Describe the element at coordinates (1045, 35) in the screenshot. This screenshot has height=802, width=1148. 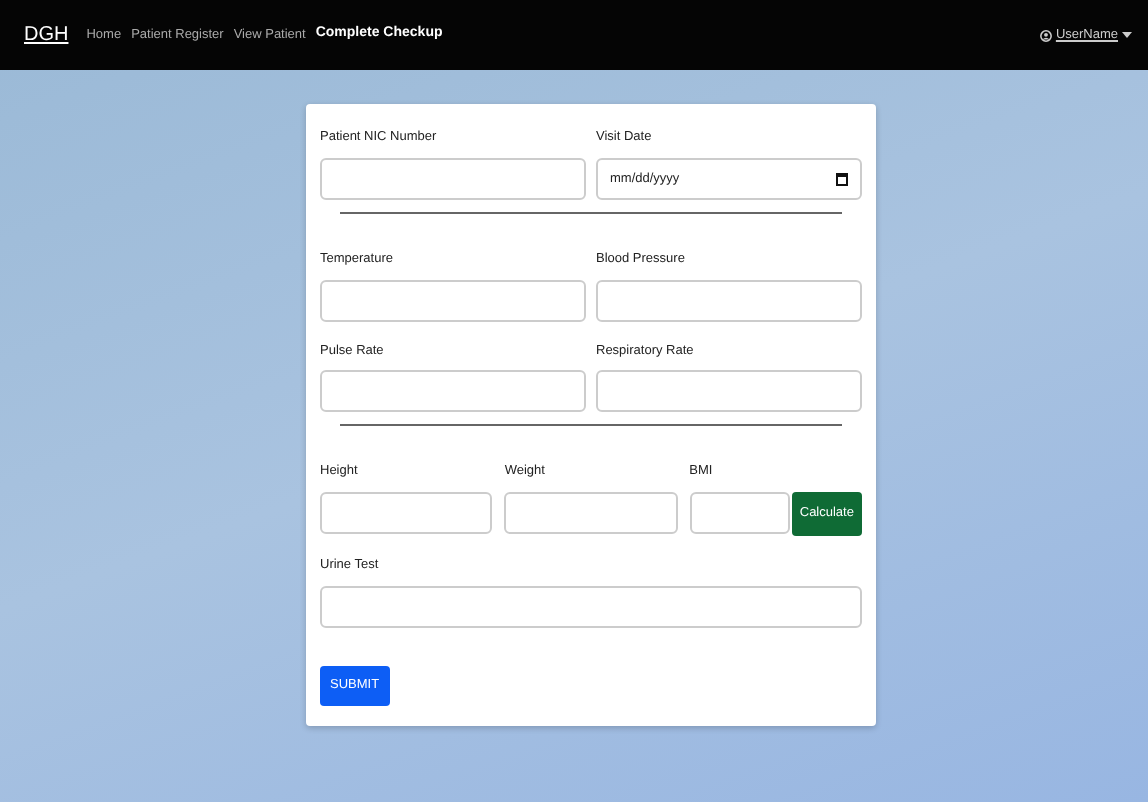
I see `user-icon` at that location.